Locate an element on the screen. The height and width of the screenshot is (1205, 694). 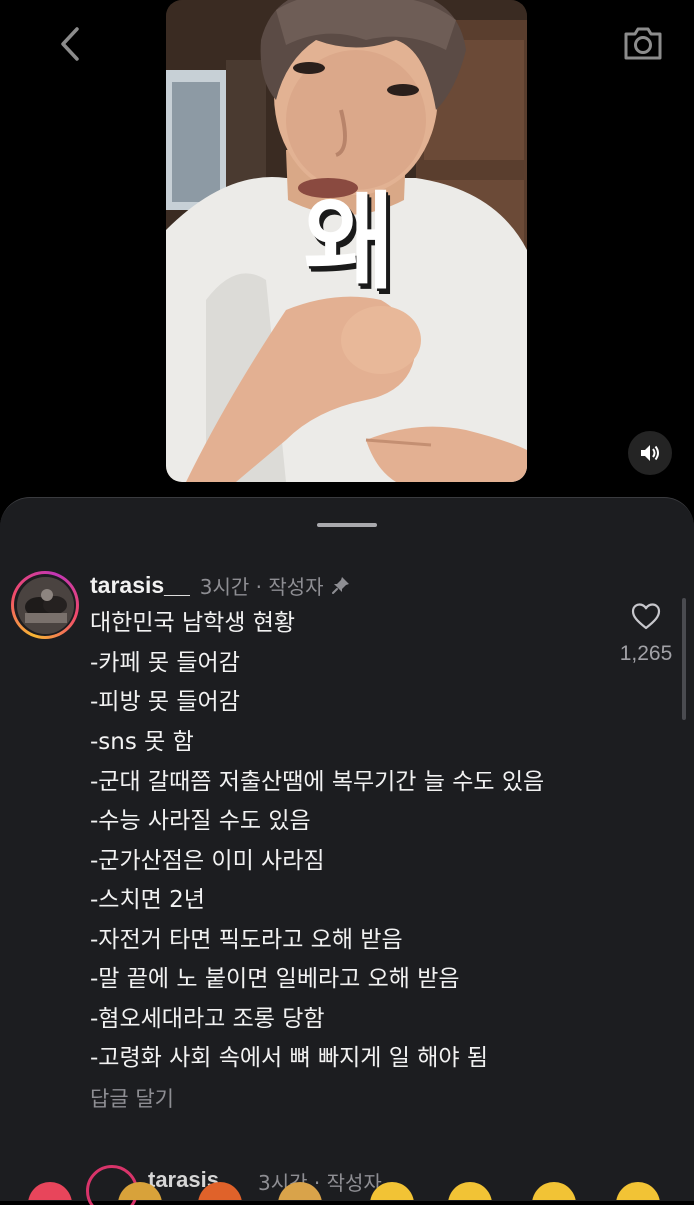
sound-button is located at coordinates (650, 453).